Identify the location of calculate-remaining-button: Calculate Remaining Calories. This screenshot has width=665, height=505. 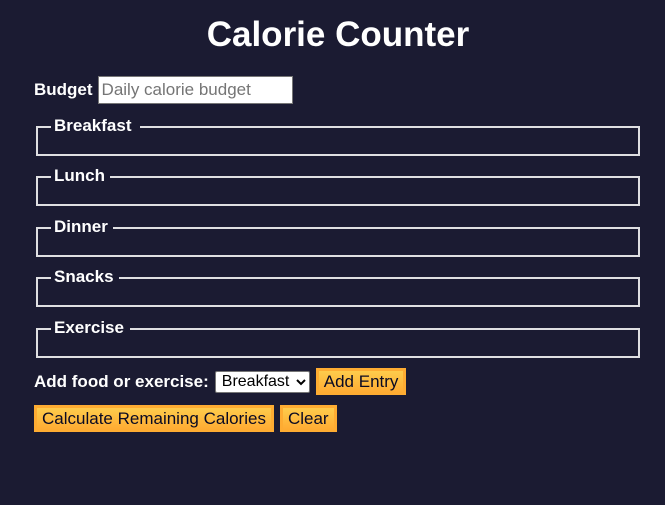
(154, 418).